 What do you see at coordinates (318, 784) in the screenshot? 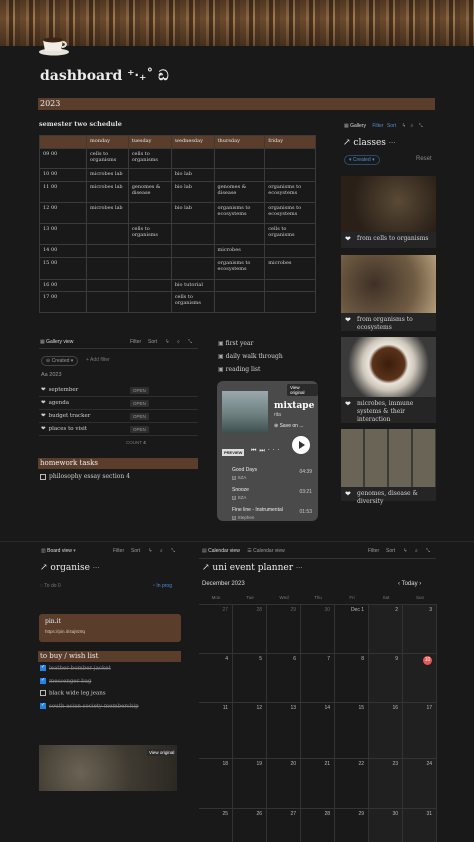
I see `calendar-day: 21` at bounding box center [318, 784].